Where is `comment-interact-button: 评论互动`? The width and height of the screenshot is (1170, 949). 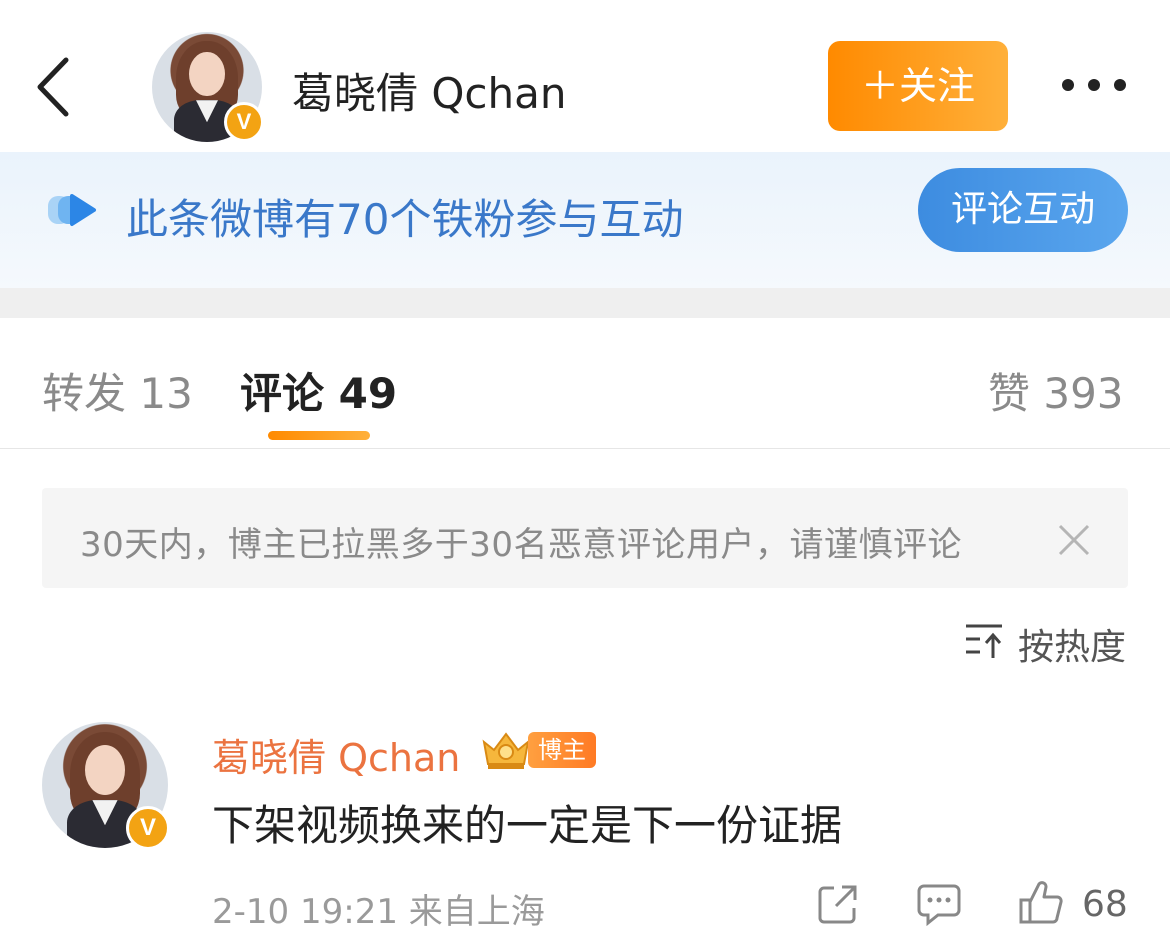
comment-interact-button: 评论互动 is located at coordinates (1023, 210).